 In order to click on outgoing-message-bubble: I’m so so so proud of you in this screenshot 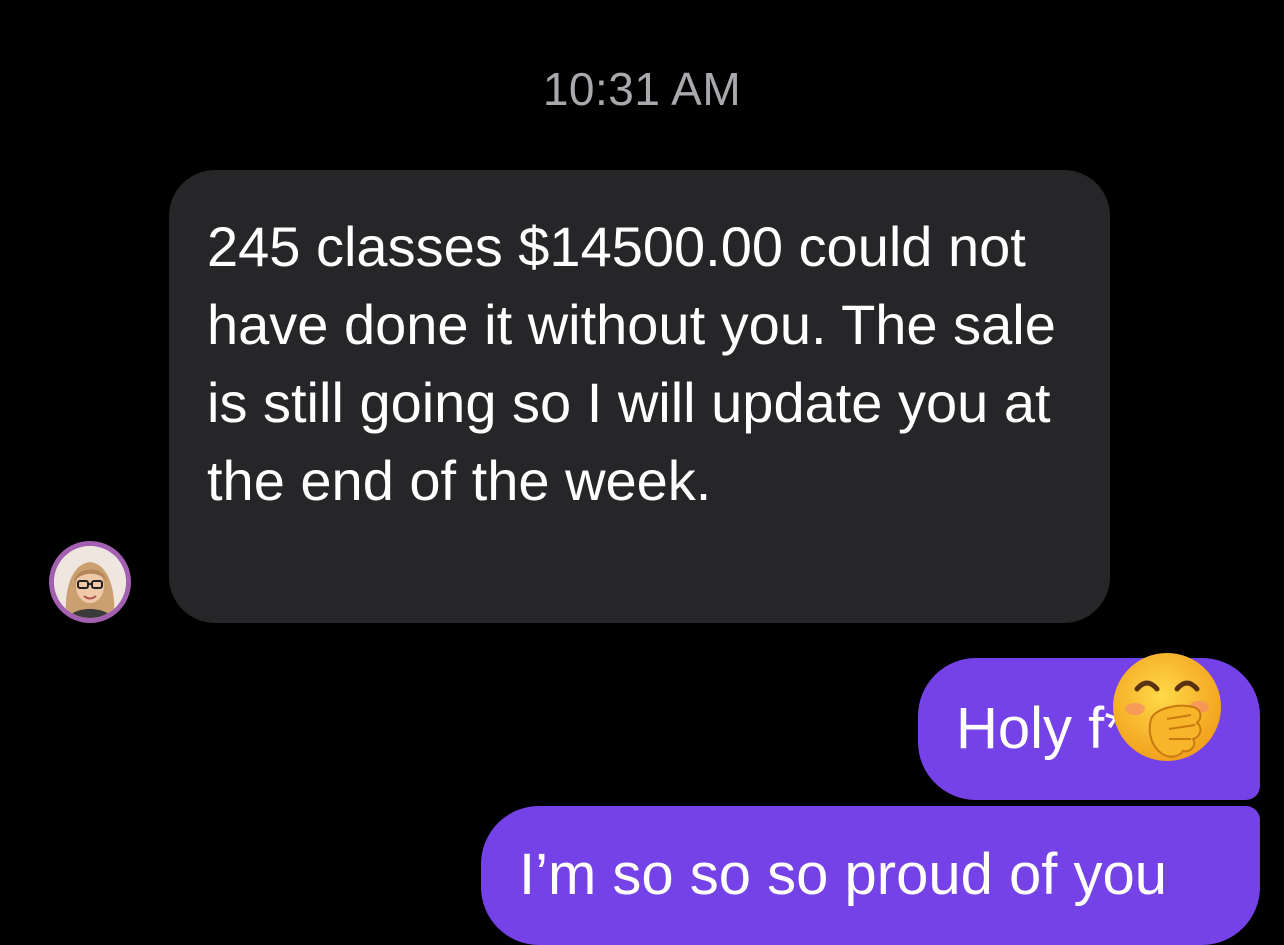, I will do `click(870, 875)`.